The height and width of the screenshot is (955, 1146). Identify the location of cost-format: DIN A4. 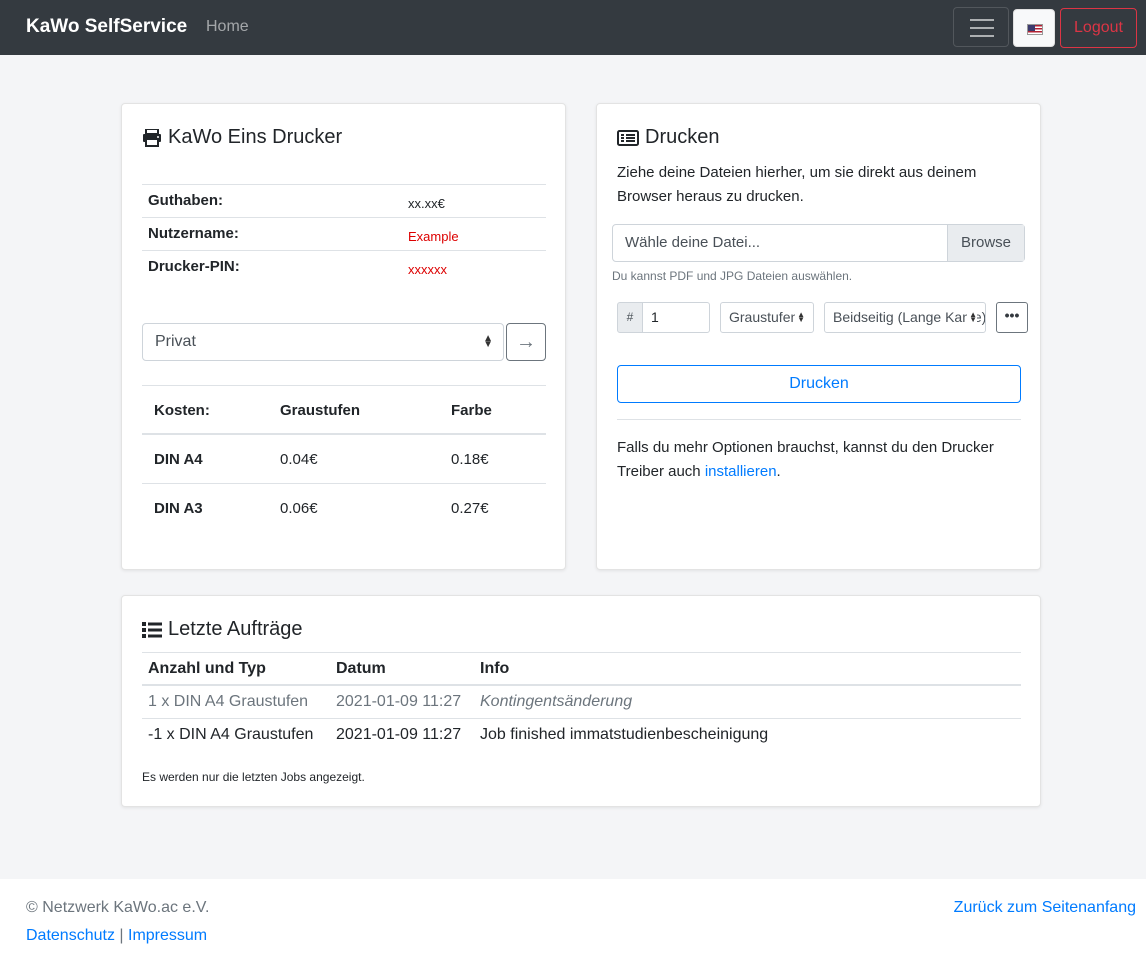
(178, 459).